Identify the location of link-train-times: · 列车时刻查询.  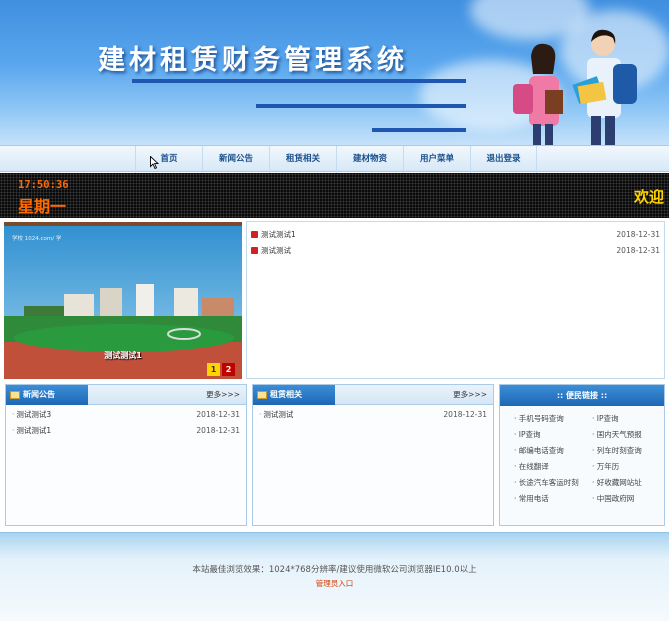
(617, 451).